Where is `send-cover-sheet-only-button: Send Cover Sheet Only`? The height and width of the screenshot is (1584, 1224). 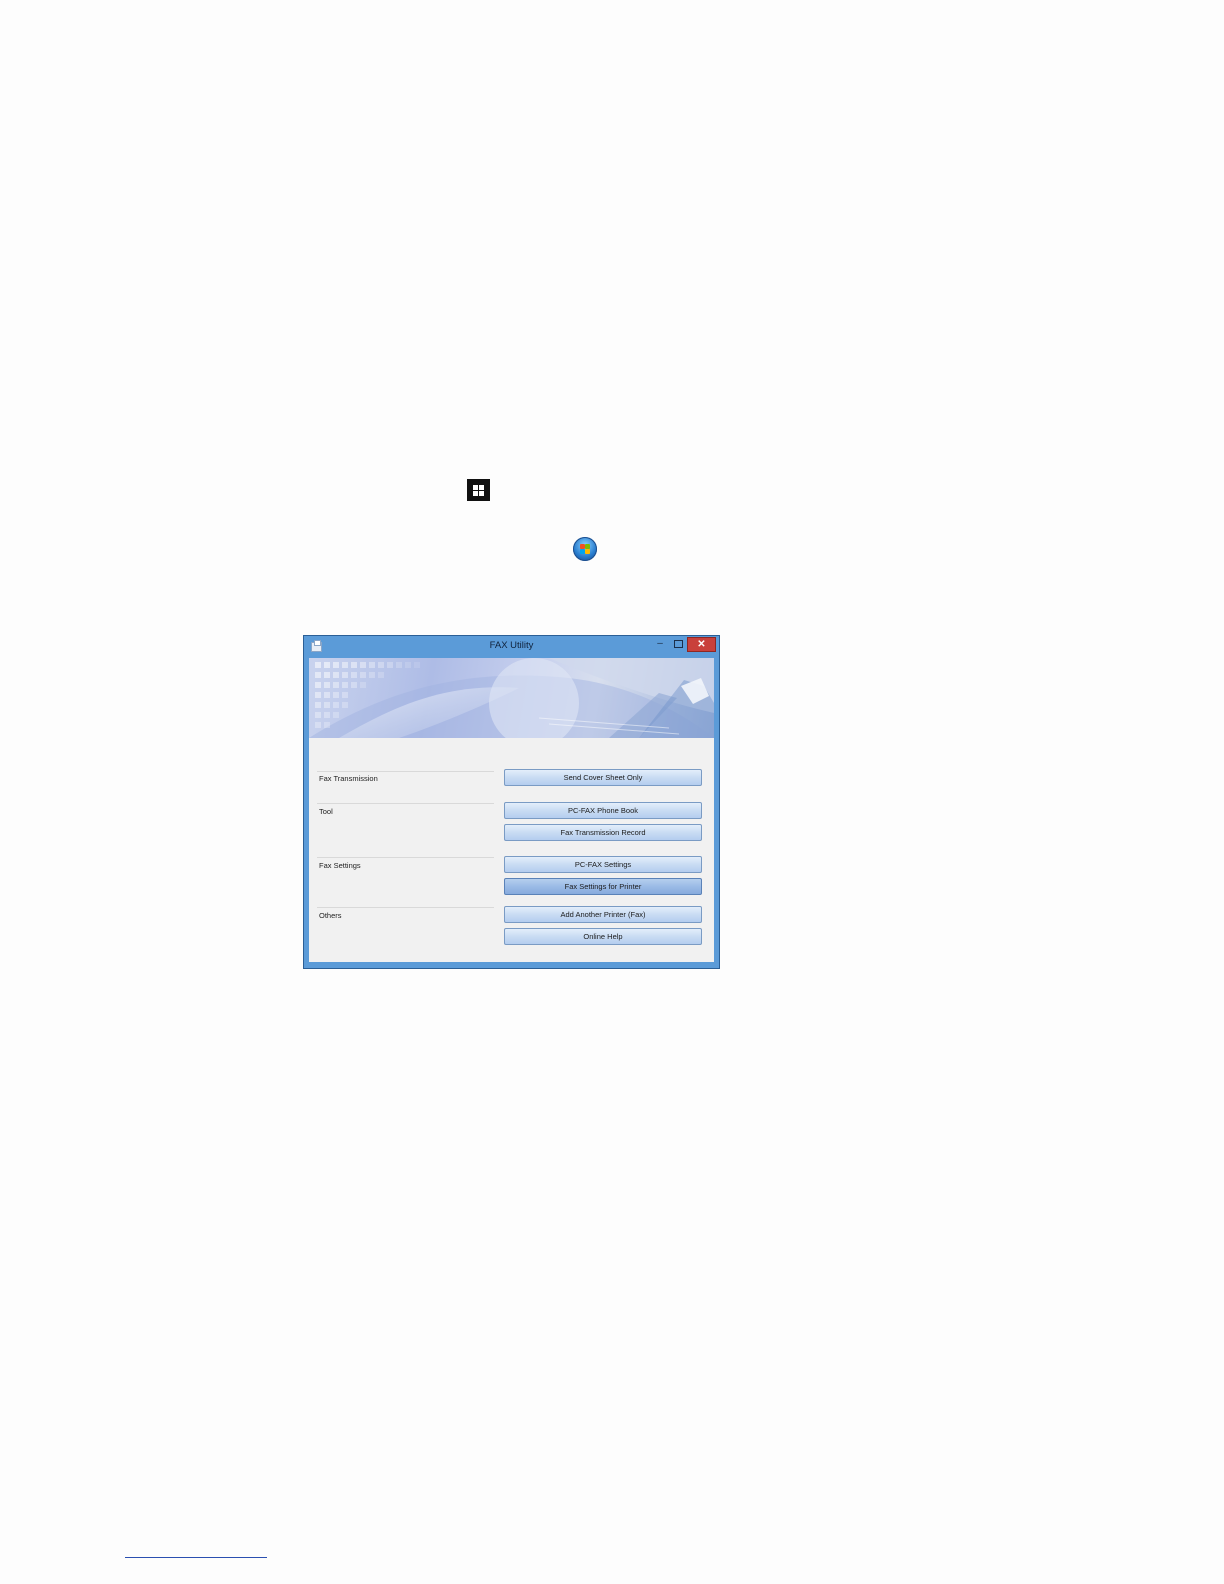
send-cover-sheet-only-button: Send Cover Sheet Only is located at coordinates (603, 777).